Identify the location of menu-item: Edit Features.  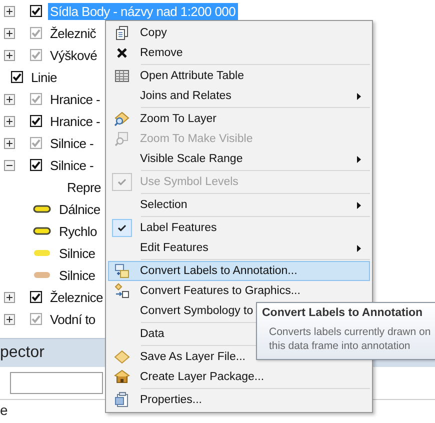
(239, 248).